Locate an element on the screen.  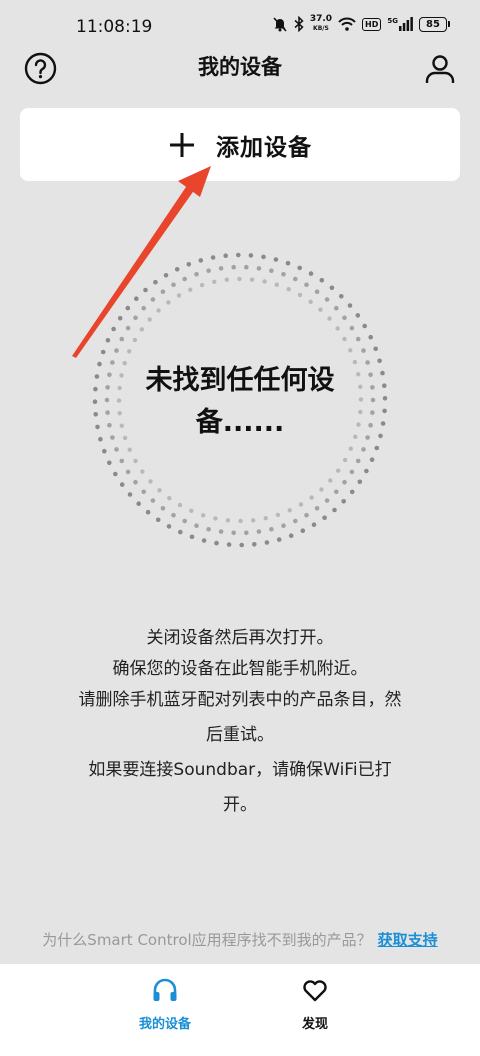
tip-line: 请删除手机蓝牙配对列表中的产品条目，然 is located at coordinates (240, 700).